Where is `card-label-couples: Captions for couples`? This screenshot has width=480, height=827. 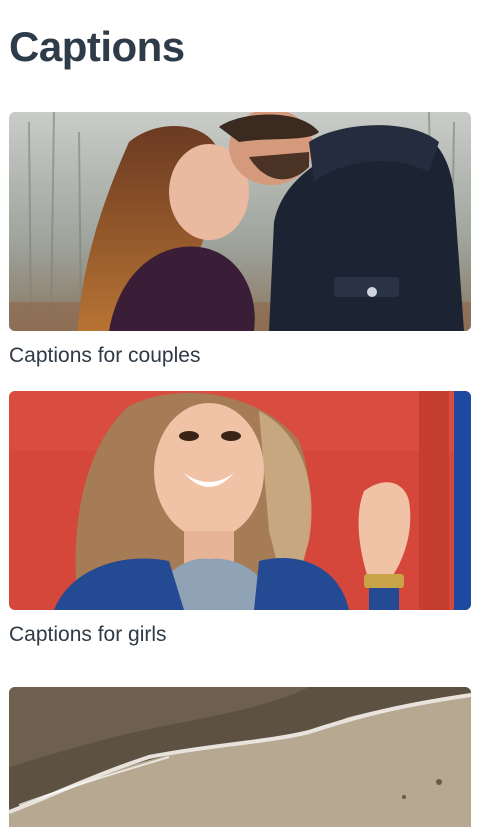
card-label-couples: Captions for couples is located at coordinates (105, 355).